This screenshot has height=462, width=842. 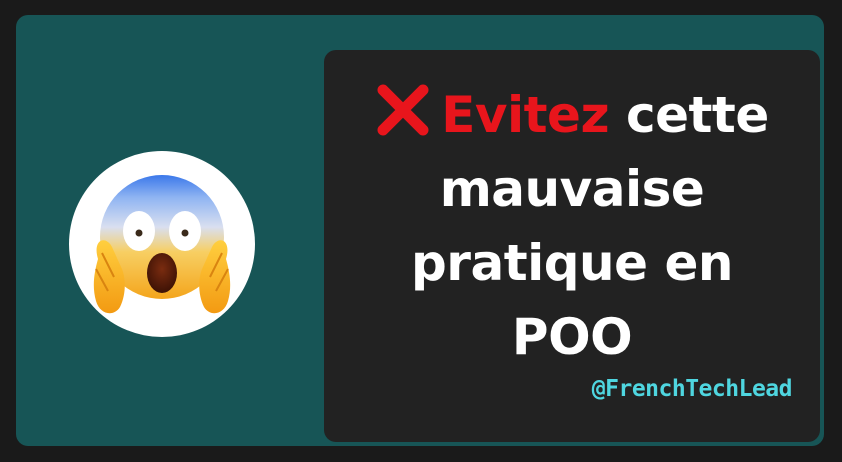 What do you see at coordinates (572, 263) in the screenshot?
I see `headline-line-3: pratique en` at bounding box center [572, 263].